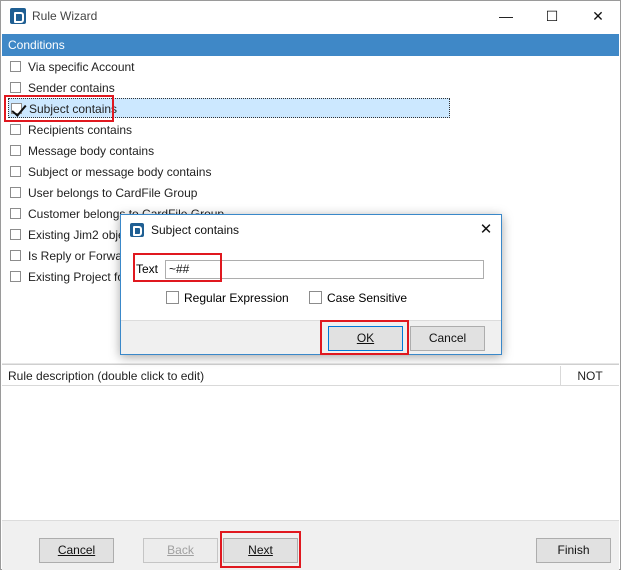 The width and height of the screenshot is (621, 570). What do you see at coordinates (506, 16) in the screenshot?
I see `minimize-button: —` at bounding box center [506, 16].